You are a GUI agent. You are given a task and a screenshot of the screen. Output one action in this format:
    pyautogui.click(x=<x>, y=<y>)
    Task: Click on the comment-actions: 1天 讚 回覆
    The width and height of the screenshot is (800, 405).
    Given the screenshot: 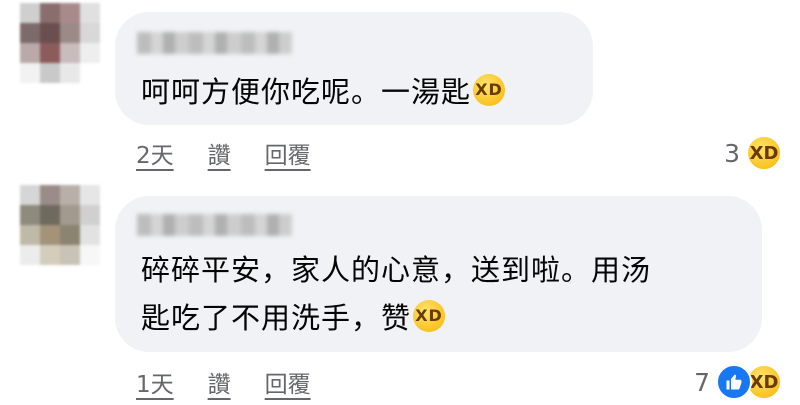 What is the action you would take?
    pyautogui.click(x=223, y=382)
    